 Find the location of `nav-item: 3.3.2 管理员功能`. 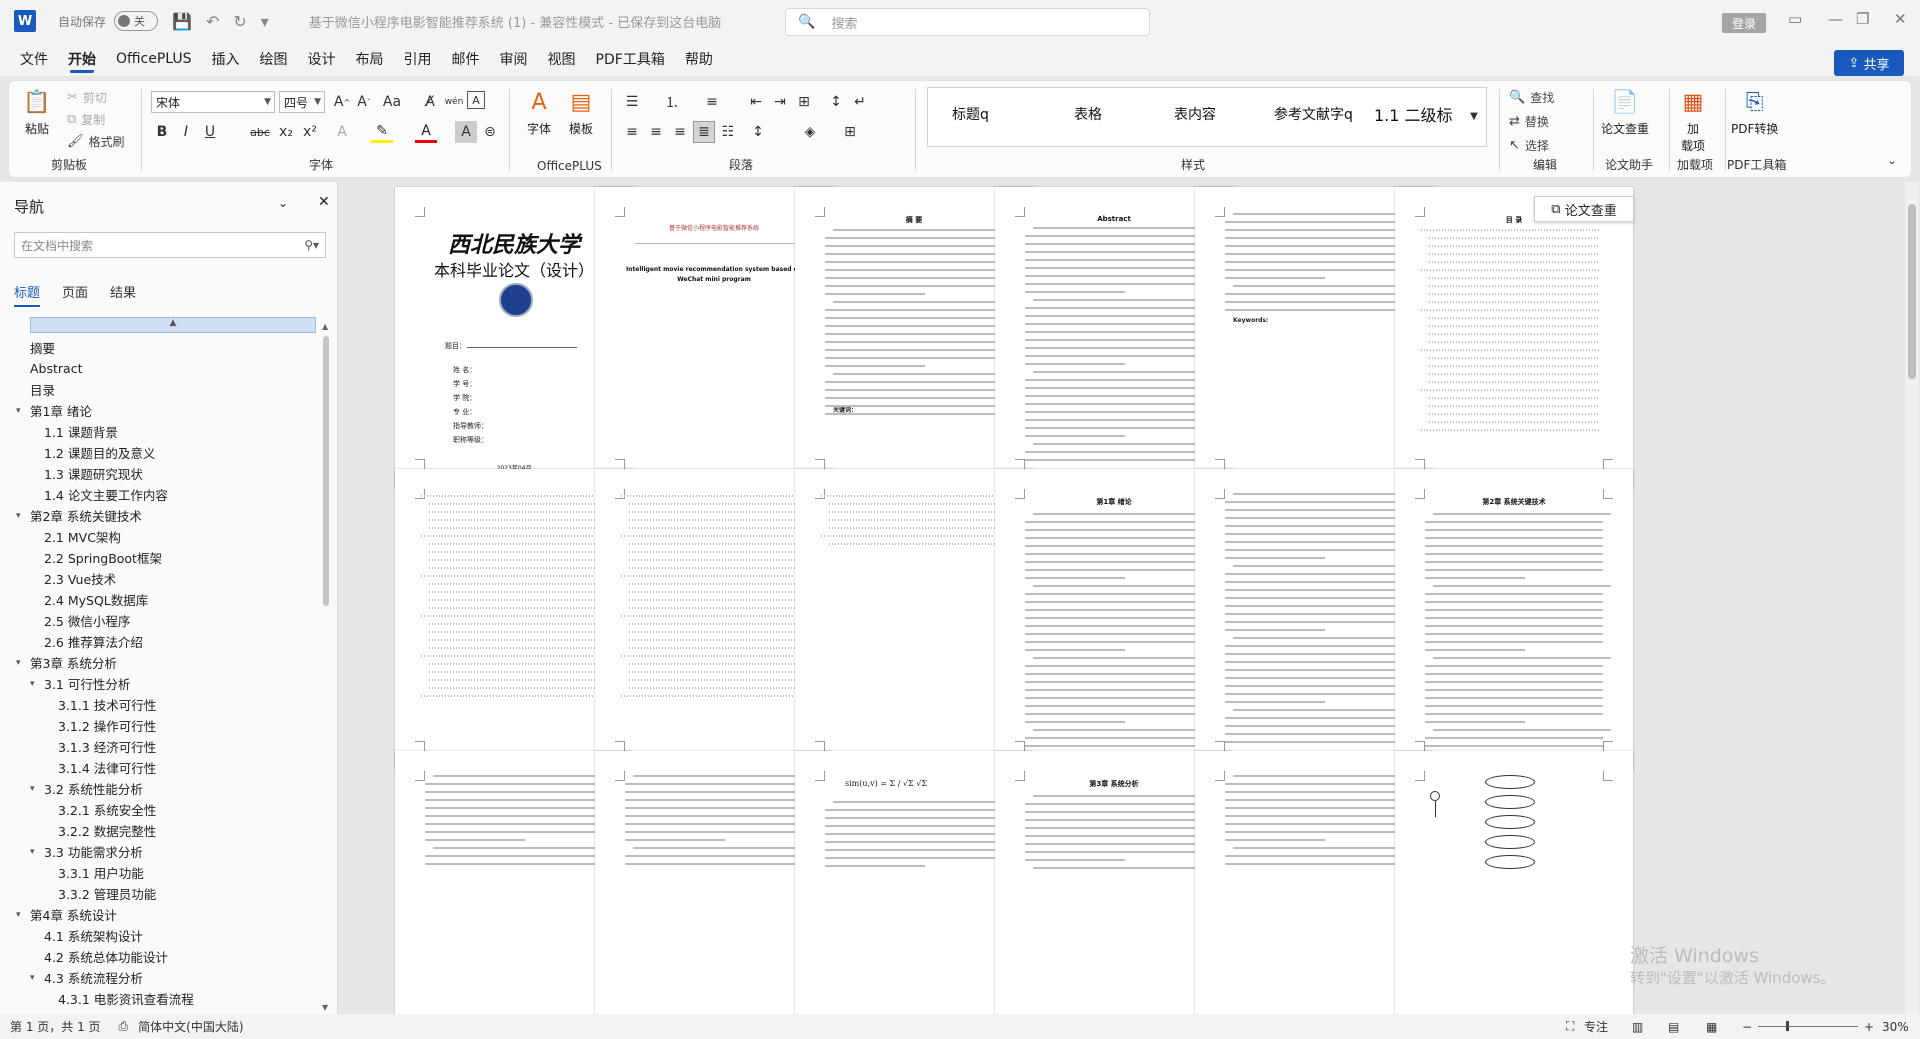

nav-item: 3.3.2 管理员功能 is located at coordinates (166, 893).